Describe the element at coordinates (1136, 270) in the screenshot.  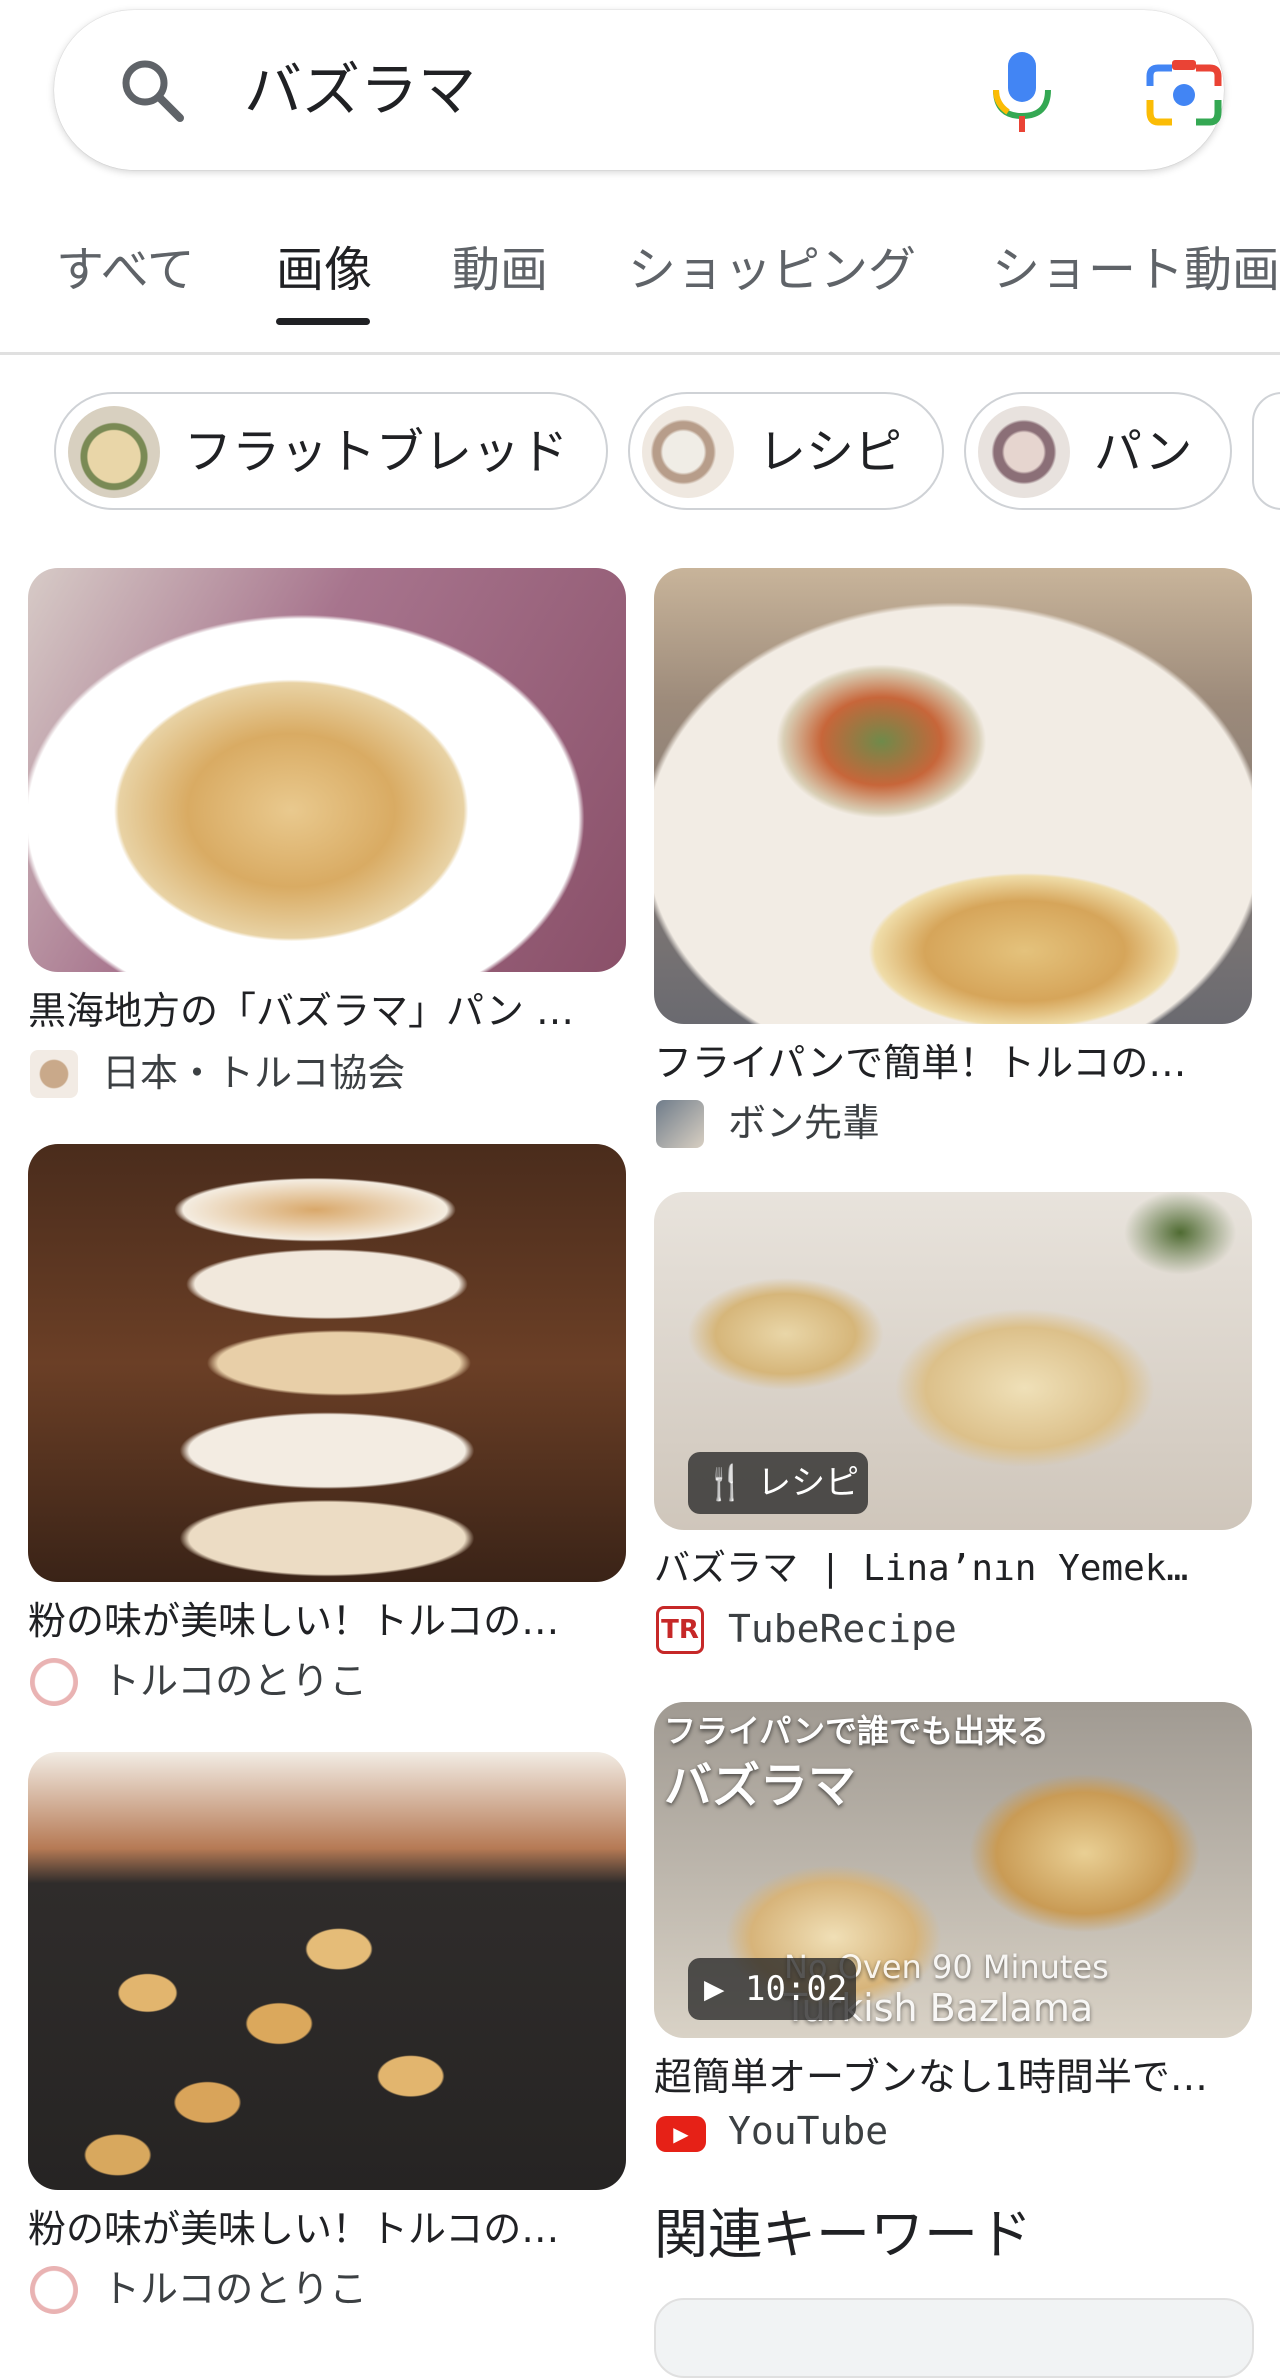
I see `tab-short-videos: ショート動画` at that location.